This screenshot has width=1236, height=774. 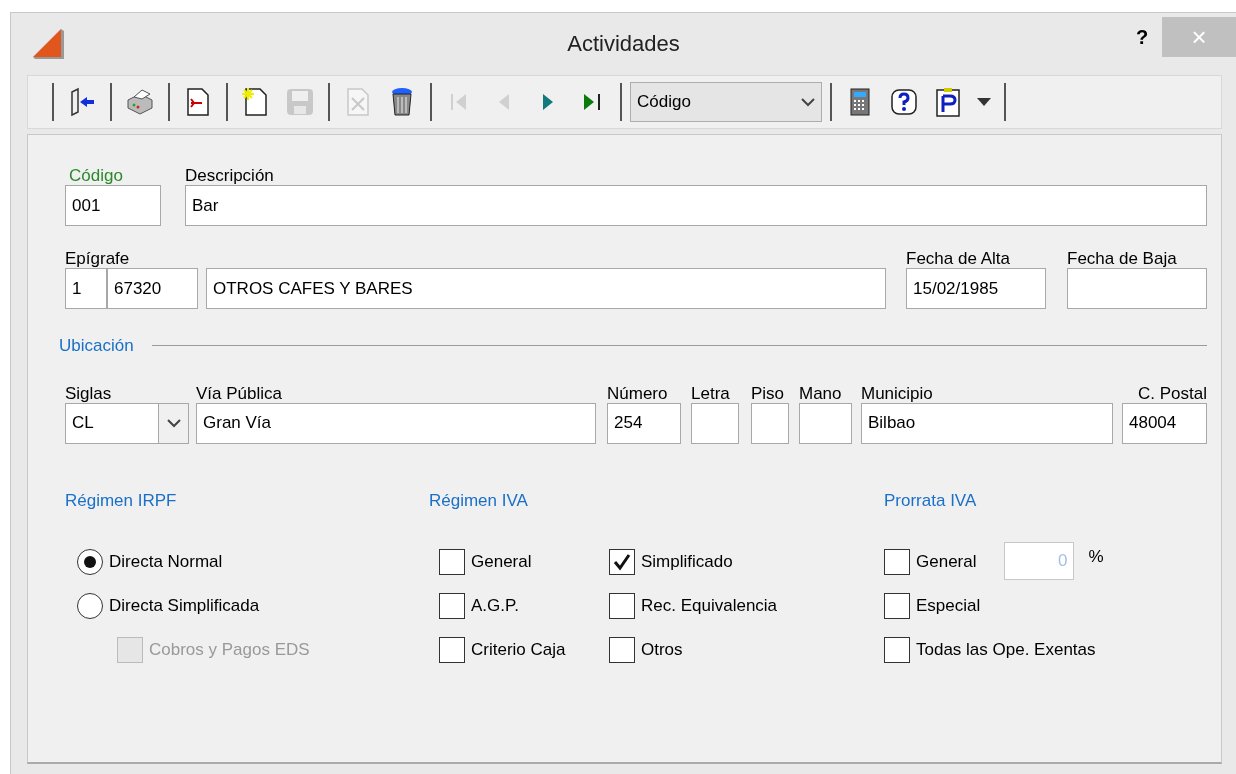 What do you see at coordinates (239, 392) in the screenshot?
I see `field-label: Vía Pública` at bounding box center [239, 392].